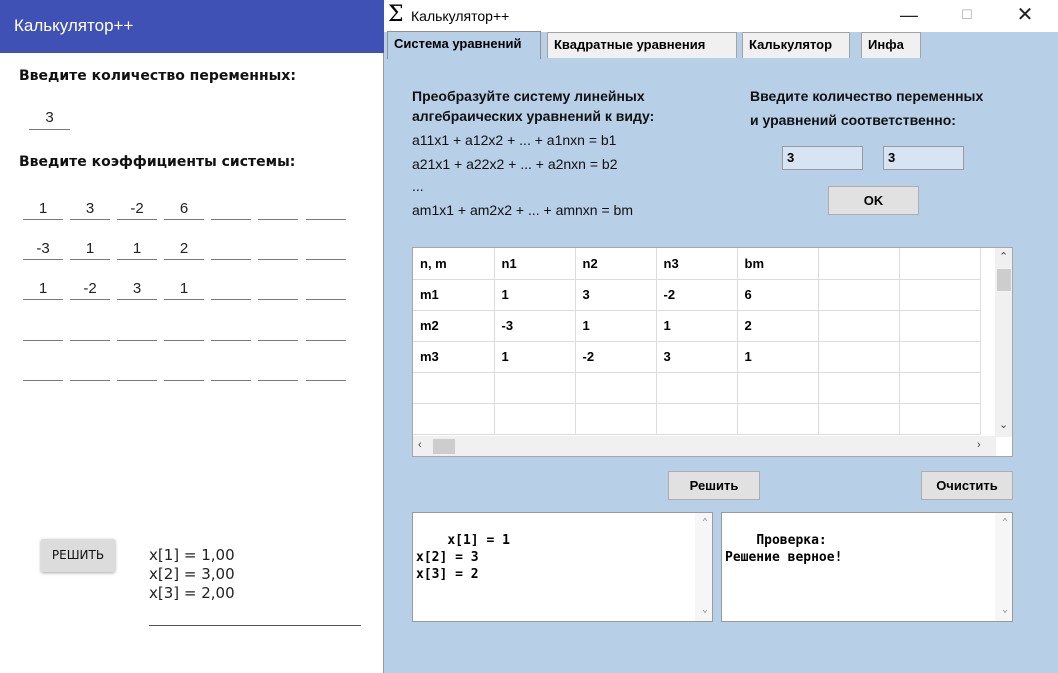 Image resolution: width=1058 pixels, height=673 pixels. What do you see at coordinates (822, 158) in the screenshot?
I see `n-input: 3` at bounding box center [822, 158].